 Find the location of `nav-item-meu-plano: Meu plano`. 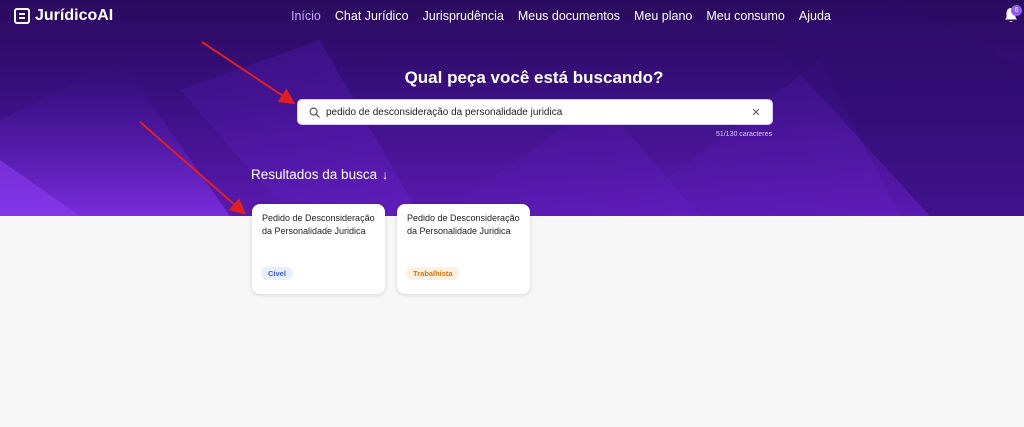

nav-item-meu-plano: Meu plano is located at coordinates (663, 16).